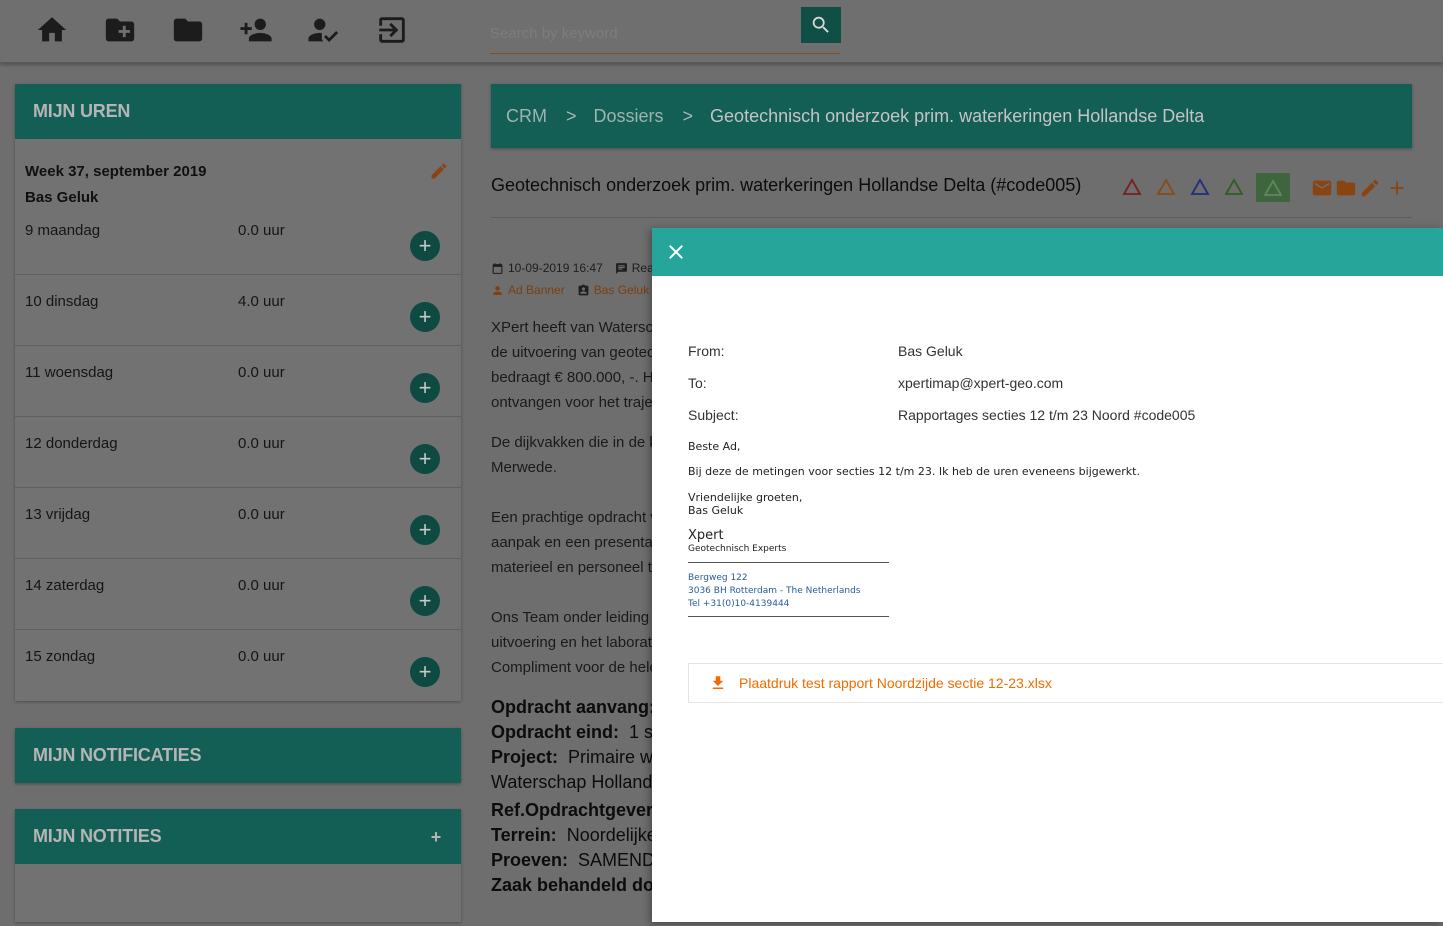 Image resolution: width=1443 pixels, height=926 pixels. What do you see at coordinates (745, 497) in the screenshot?
I see `email-closing: Vriendelijke groeten,` at bounding box center [745, 497].